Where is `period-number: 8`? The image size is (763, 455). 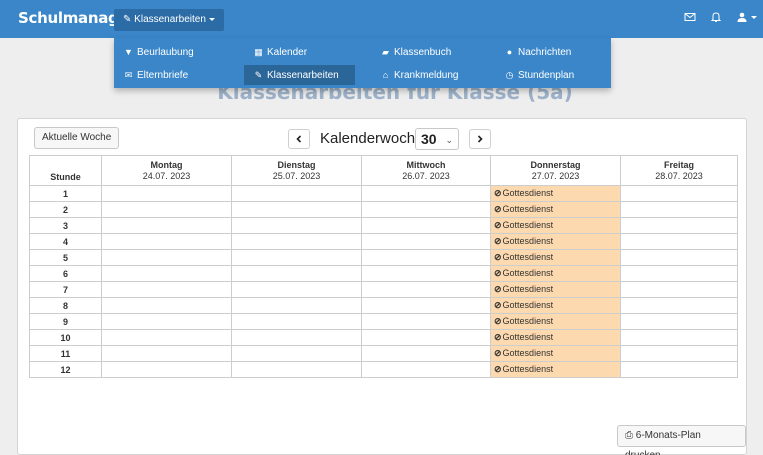
period-number: 8 is located at coordinates (65, 305).